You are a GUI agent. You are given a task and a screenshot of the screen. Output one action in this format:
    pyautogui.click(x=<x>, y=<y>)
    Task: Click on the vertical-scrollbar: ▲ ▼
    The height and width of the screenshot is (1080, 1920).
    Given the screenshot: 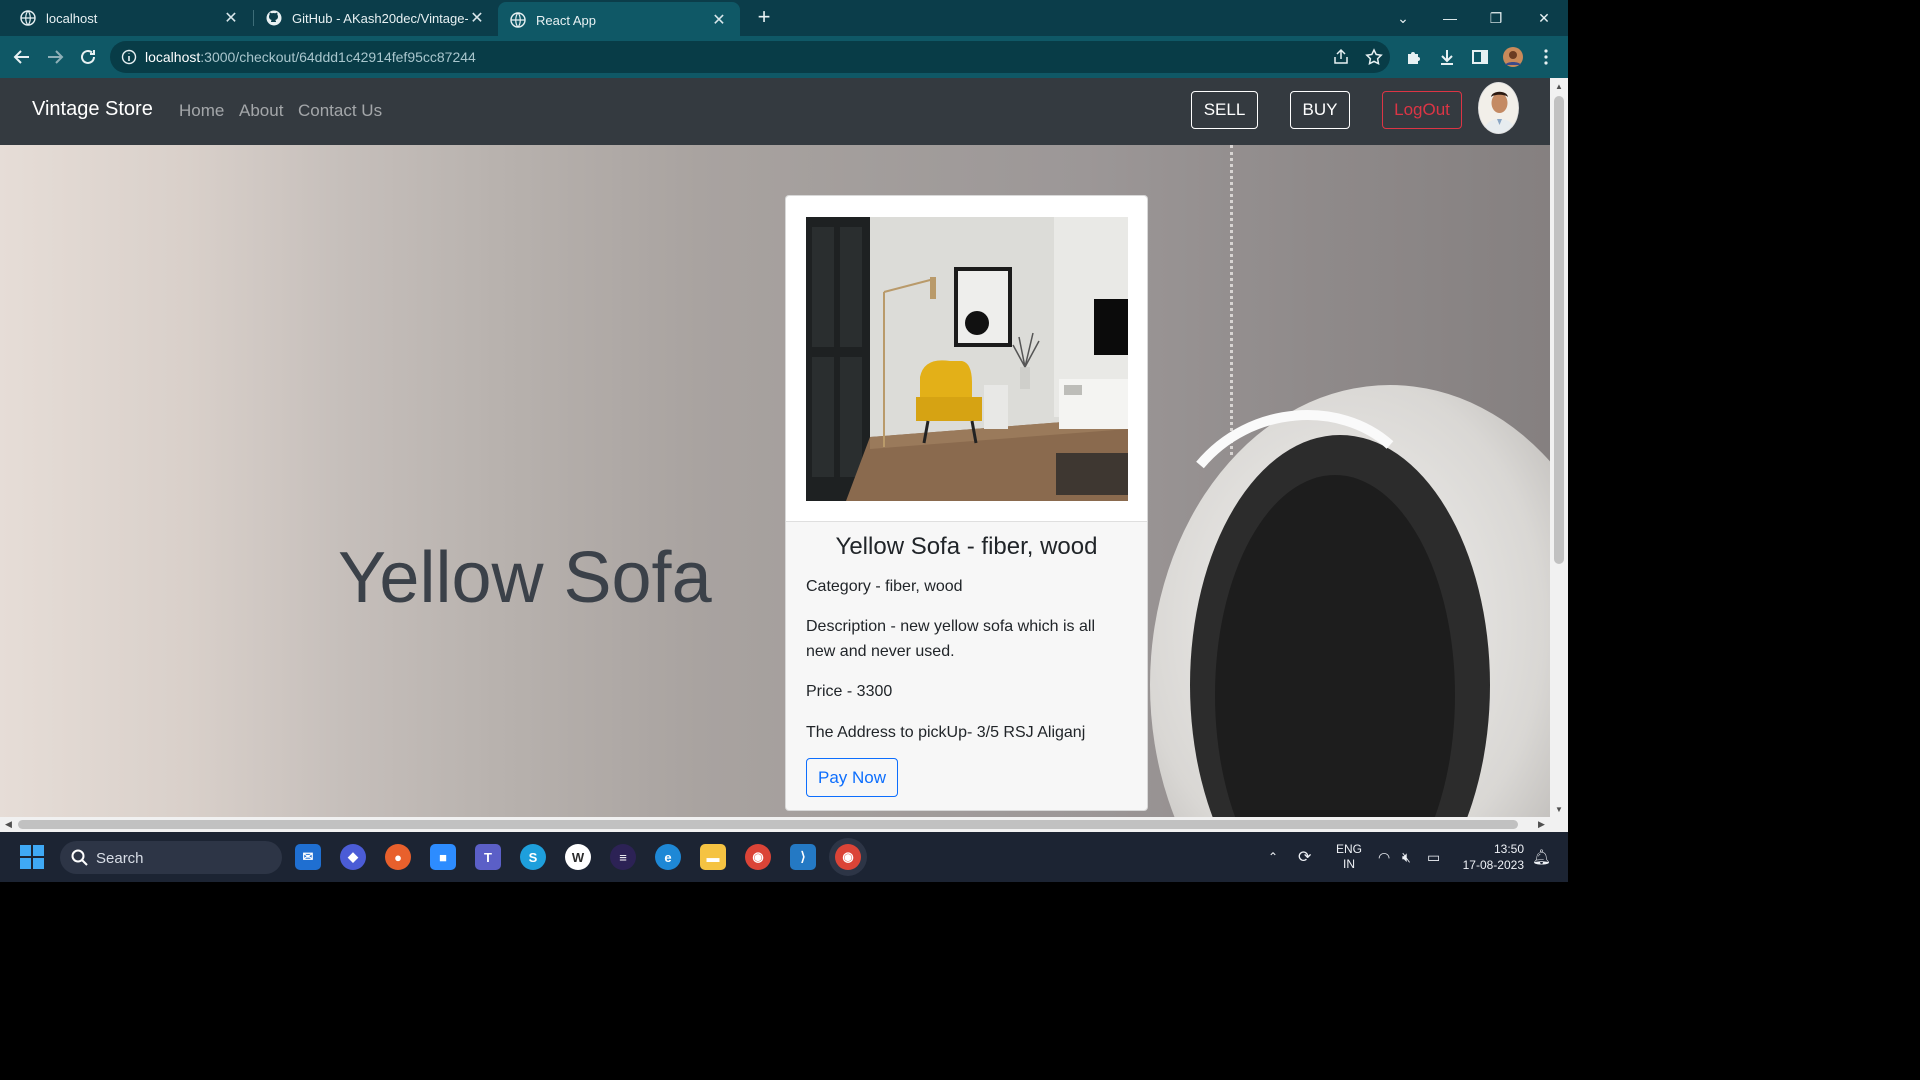 What is the action you would take?
    pyautogui.click(x=1559, y=447)
    